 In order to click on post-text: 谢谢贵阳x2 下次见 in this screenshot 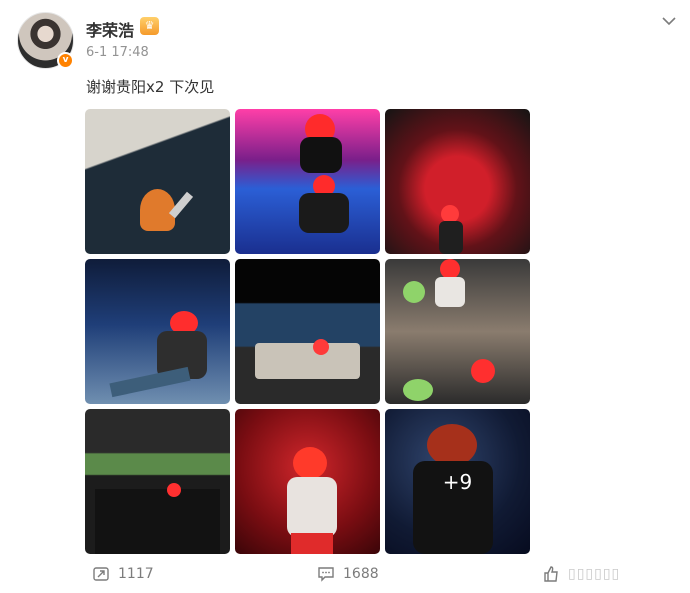, I will do `click(150, 87)`.